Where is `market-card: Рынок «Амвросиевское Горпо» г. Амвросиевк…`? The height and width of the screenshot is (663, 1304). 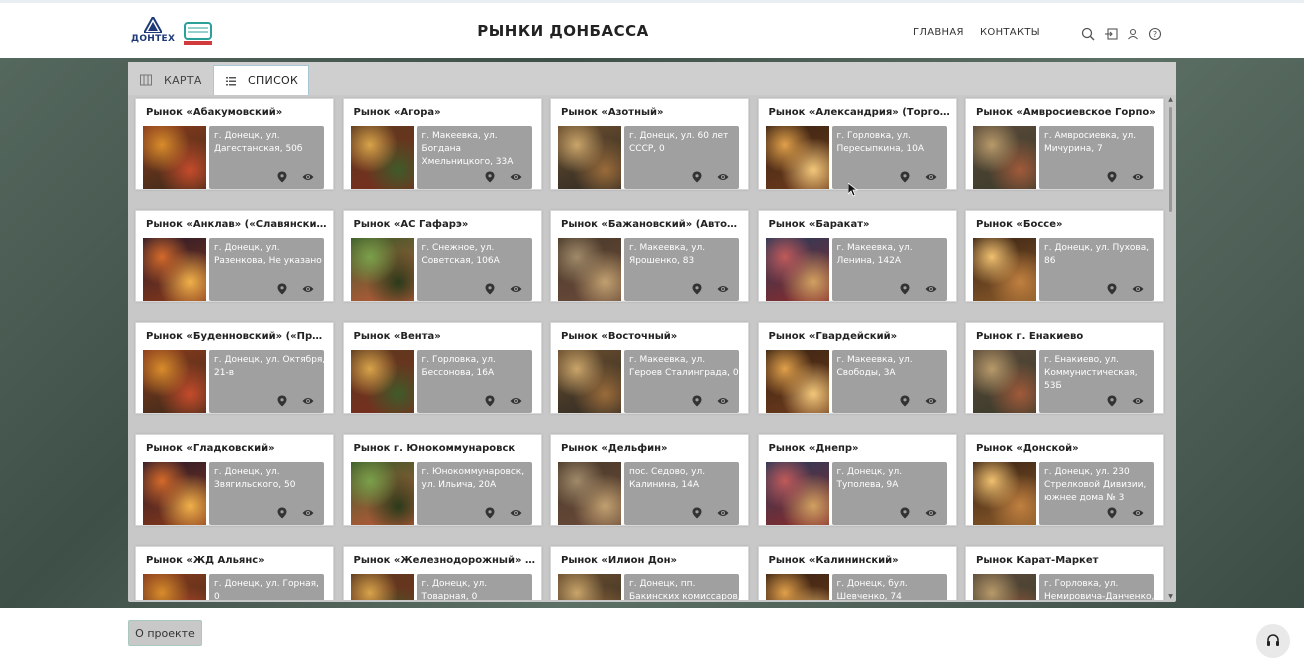 market-card: Рынок «Амвросиевское Горпо» г. Амвросиевк… is located at coordinates (1064, 144).